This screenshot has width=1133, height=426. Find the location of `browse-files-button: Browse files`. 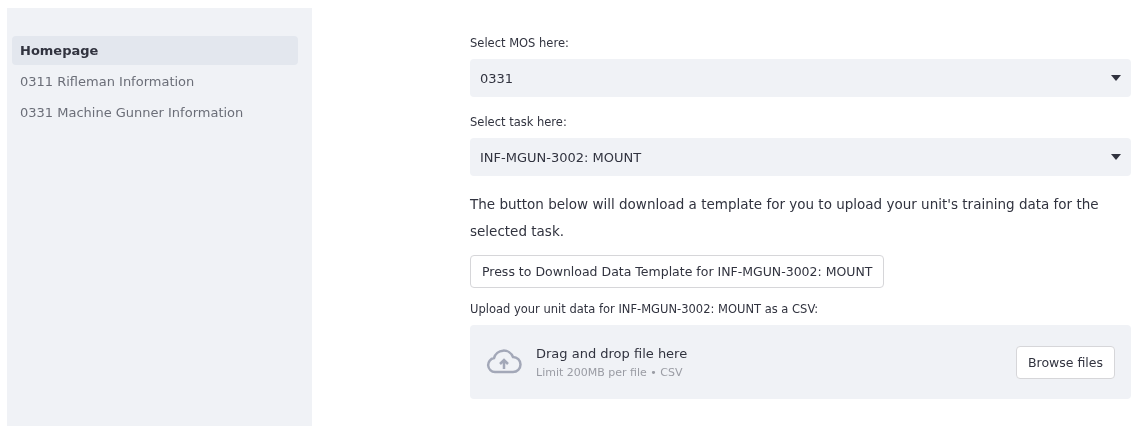

browse-files-button: Browse files is located at coordinates (1065, 362).